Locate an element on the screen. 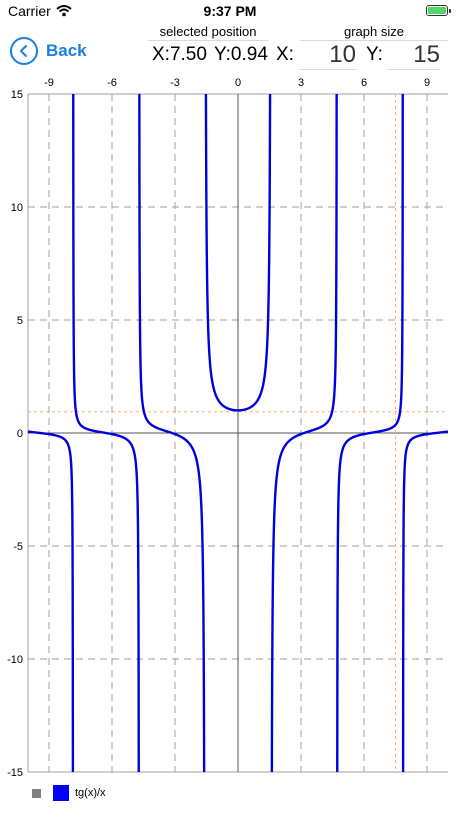 The width and height of the screenshot is (460, 818). x-tick-label: 6 is located at coordinates (364, 83).